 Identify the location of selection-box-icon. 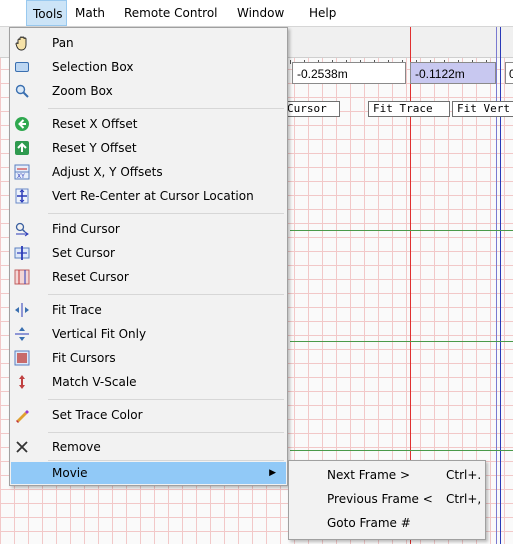
(22, 67).